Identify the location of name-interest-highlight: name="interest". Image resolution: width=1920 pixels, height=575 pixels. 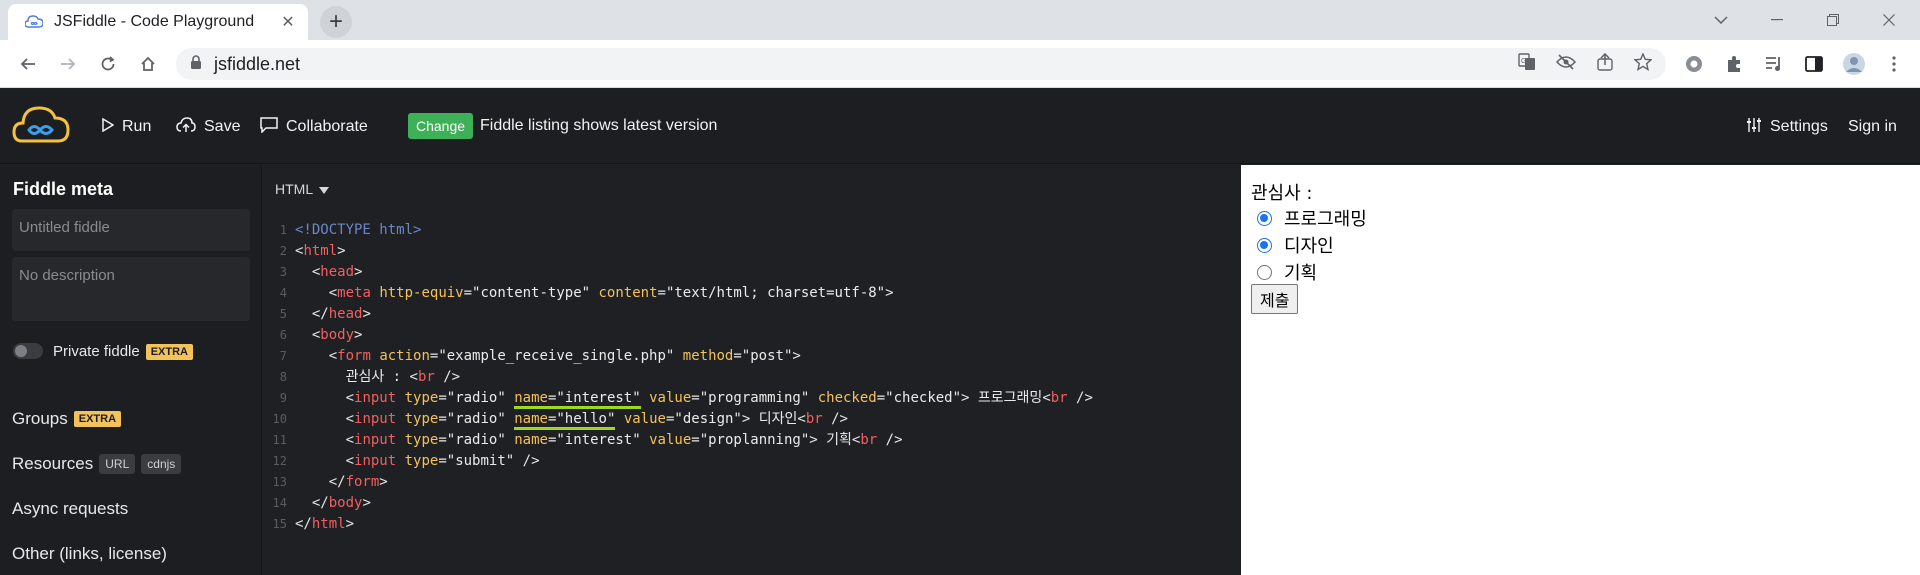
(577, 399).